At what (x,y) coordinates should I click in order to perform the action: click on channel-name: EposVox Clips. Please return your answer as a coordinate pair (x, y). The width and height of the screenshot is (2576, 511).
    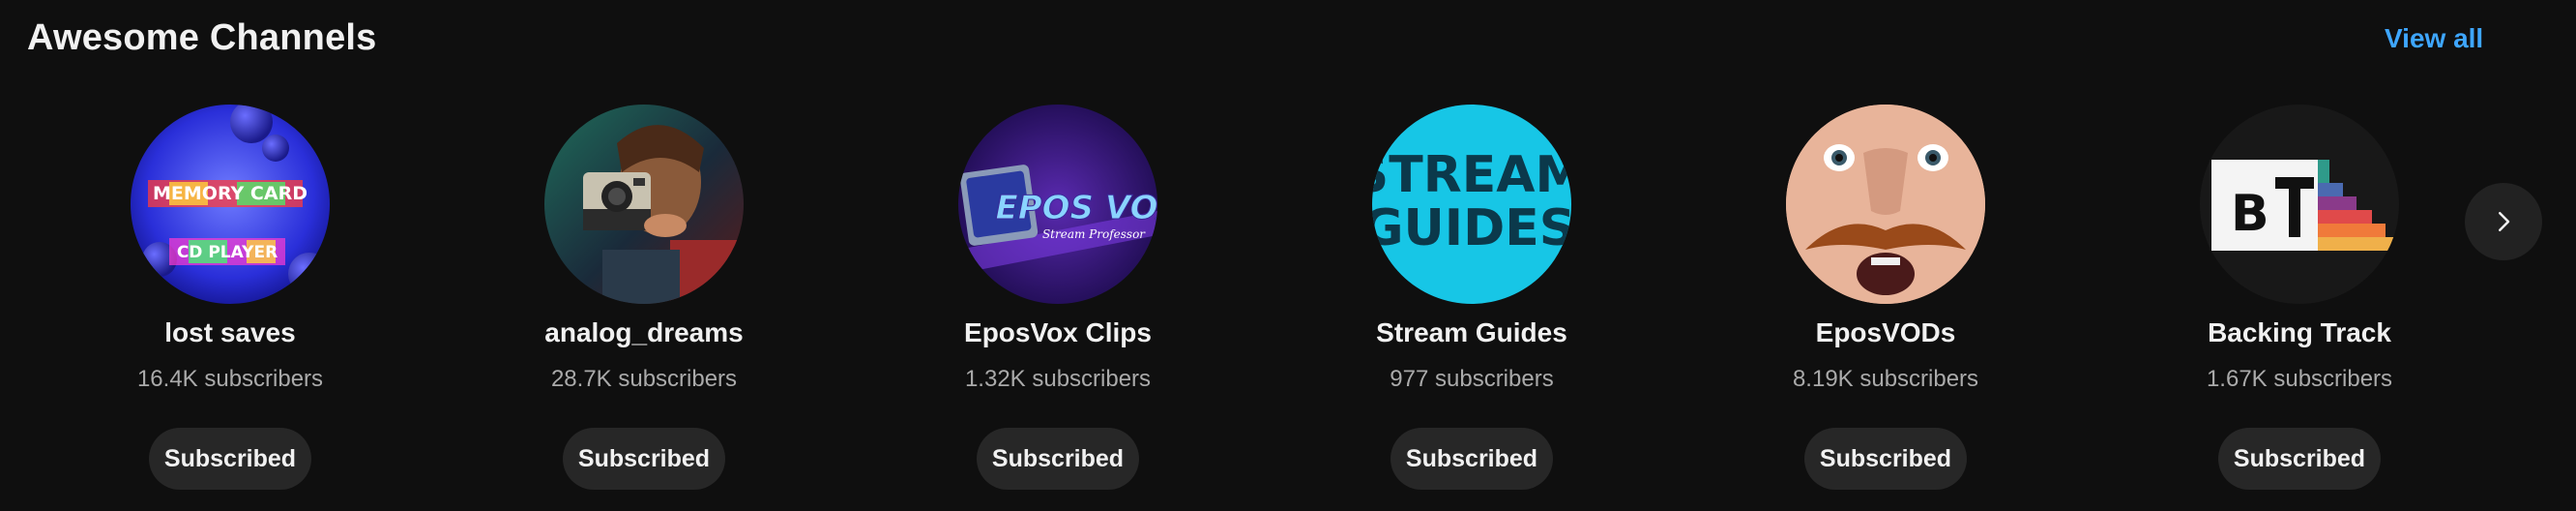
    Looking at the image, I should click on (1058, 332).